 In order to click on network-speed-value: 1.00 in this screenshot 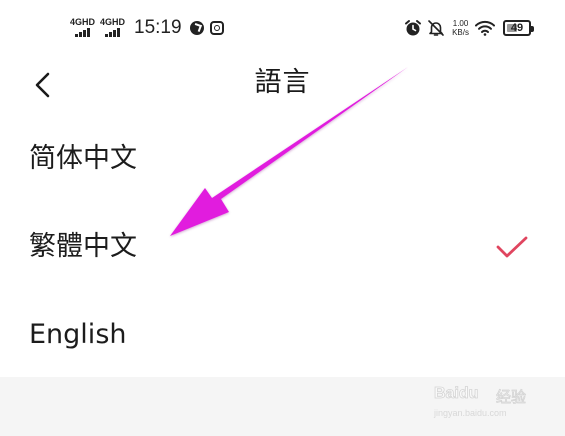, I will do `click(460, 23)`.